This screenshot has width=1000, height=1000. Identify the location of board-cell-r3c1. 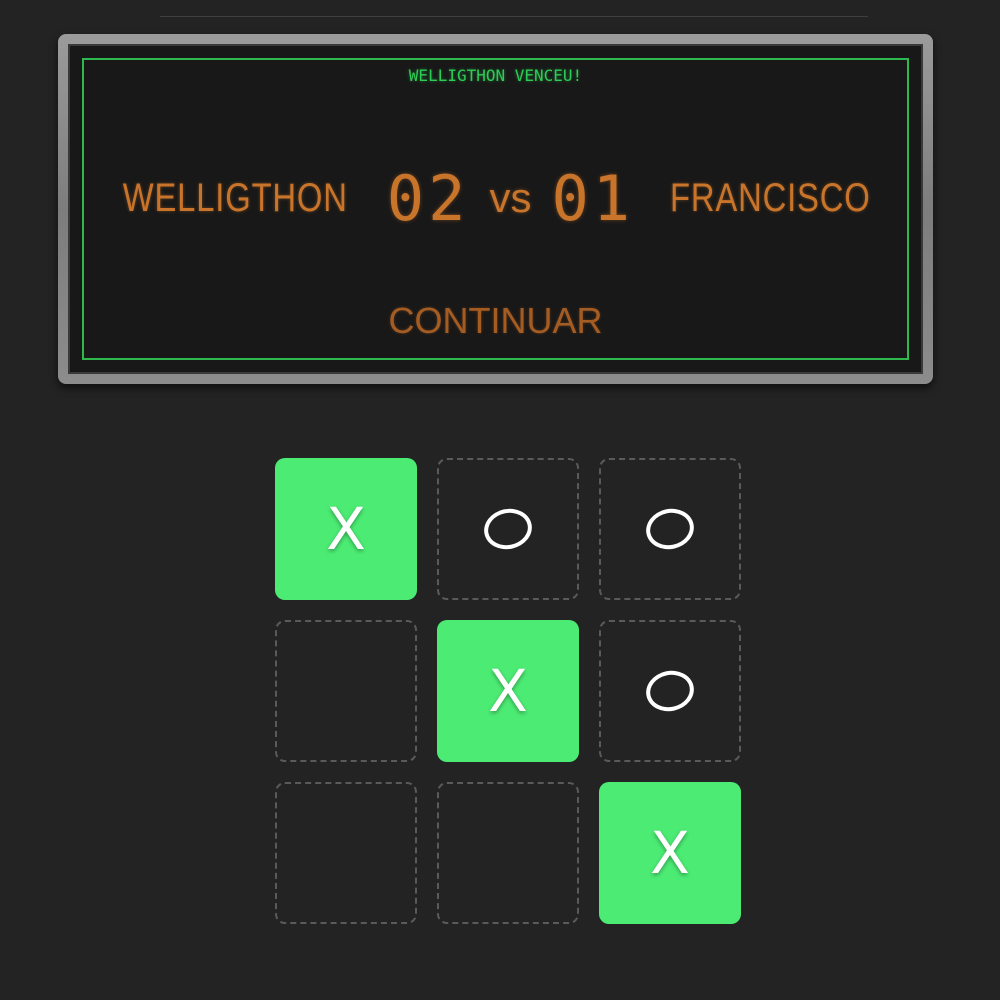
(346, 853).